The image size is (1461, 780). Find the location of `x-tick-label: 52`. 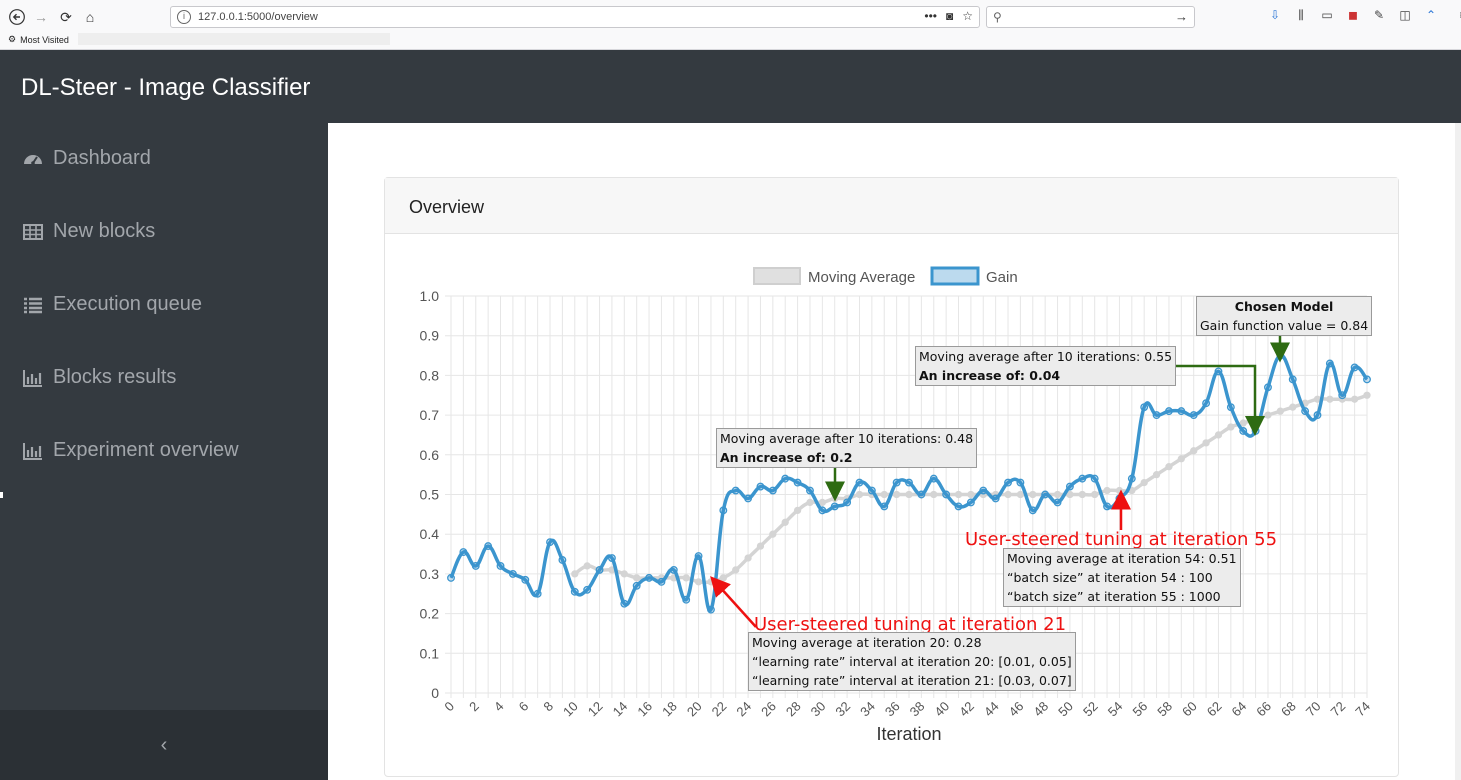

x-tick-label: 52 is located at coordinates (1090, 709).